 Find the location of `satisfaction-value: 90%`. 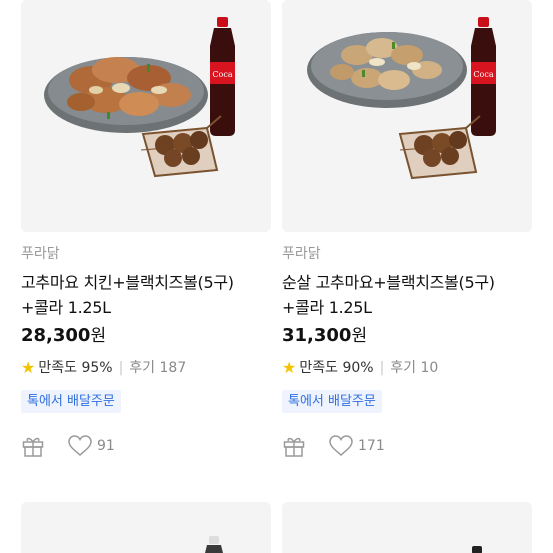

satisfaction-value: 90% is located at coordinates (358, 368).